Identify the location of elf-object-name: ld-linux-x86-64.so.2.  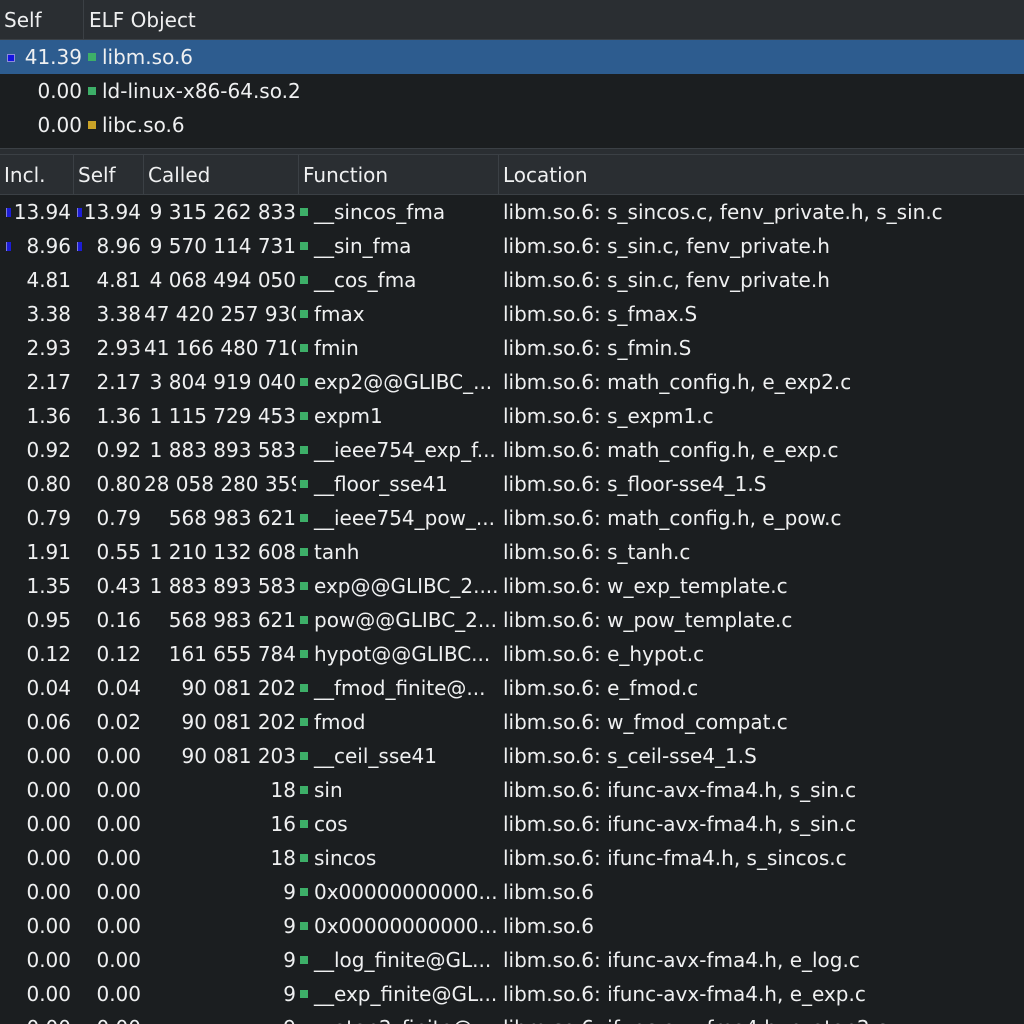
(201, 91).